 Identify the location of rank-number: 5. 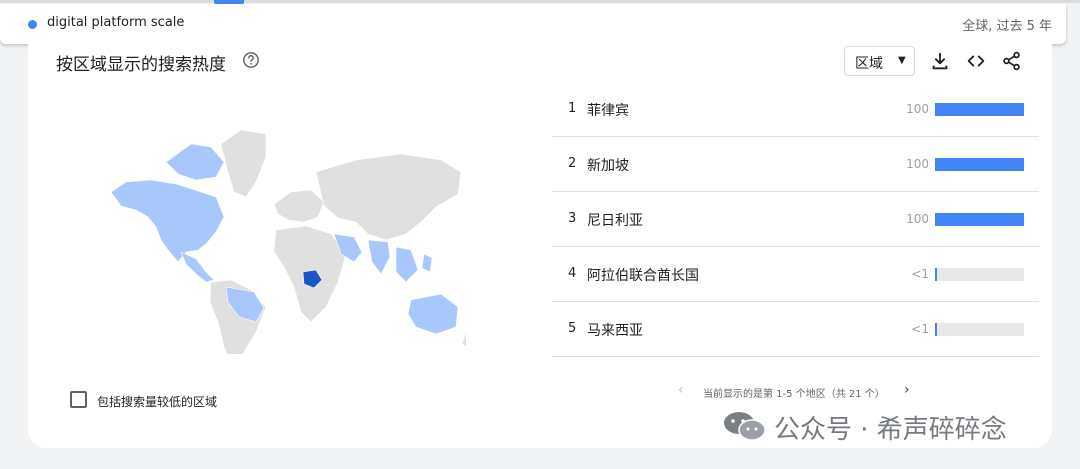
(572, 328).